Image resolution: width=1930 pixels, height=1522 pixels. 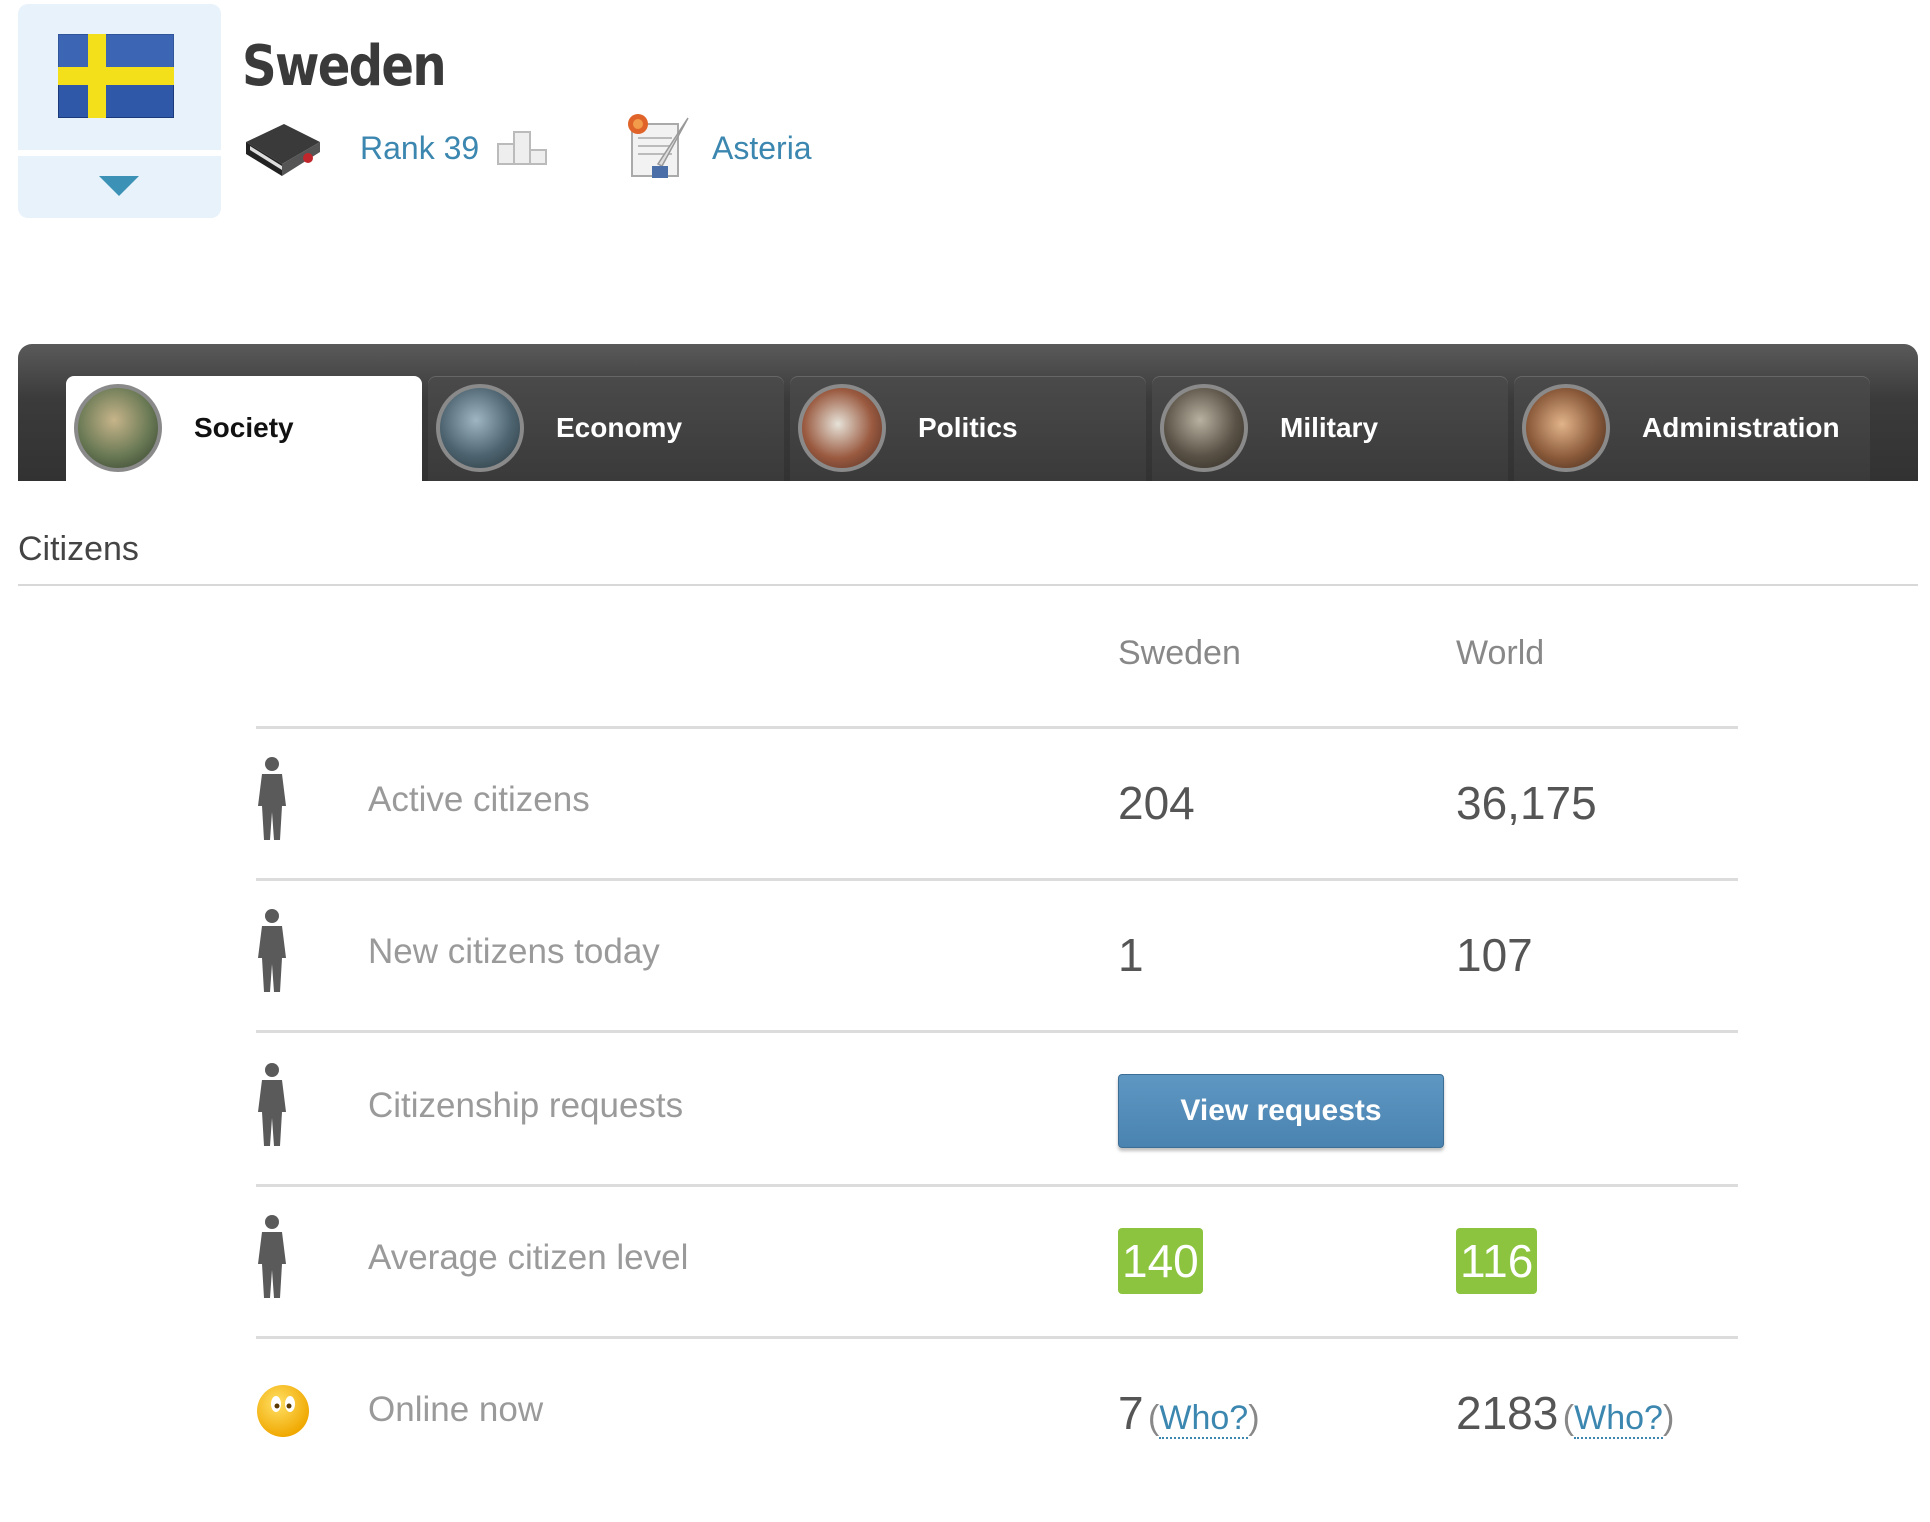 I want to click on tab-society: Society, so click(x=244, y=428).